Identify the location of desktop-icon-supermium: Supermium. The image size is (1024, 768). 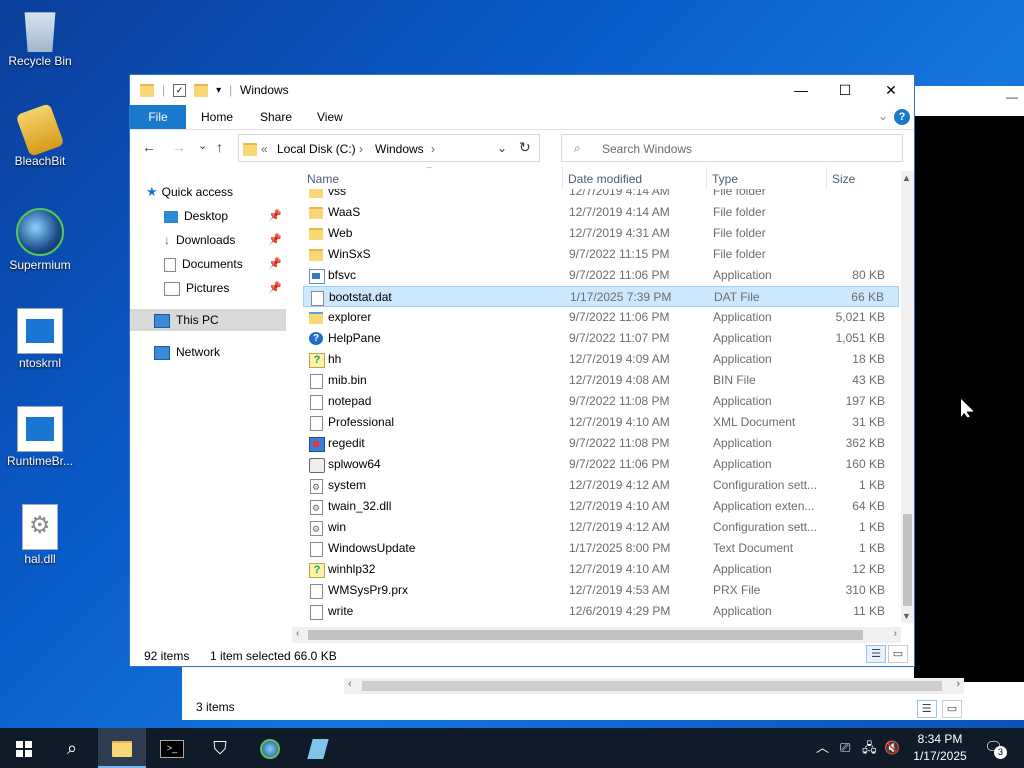
(40, 240).